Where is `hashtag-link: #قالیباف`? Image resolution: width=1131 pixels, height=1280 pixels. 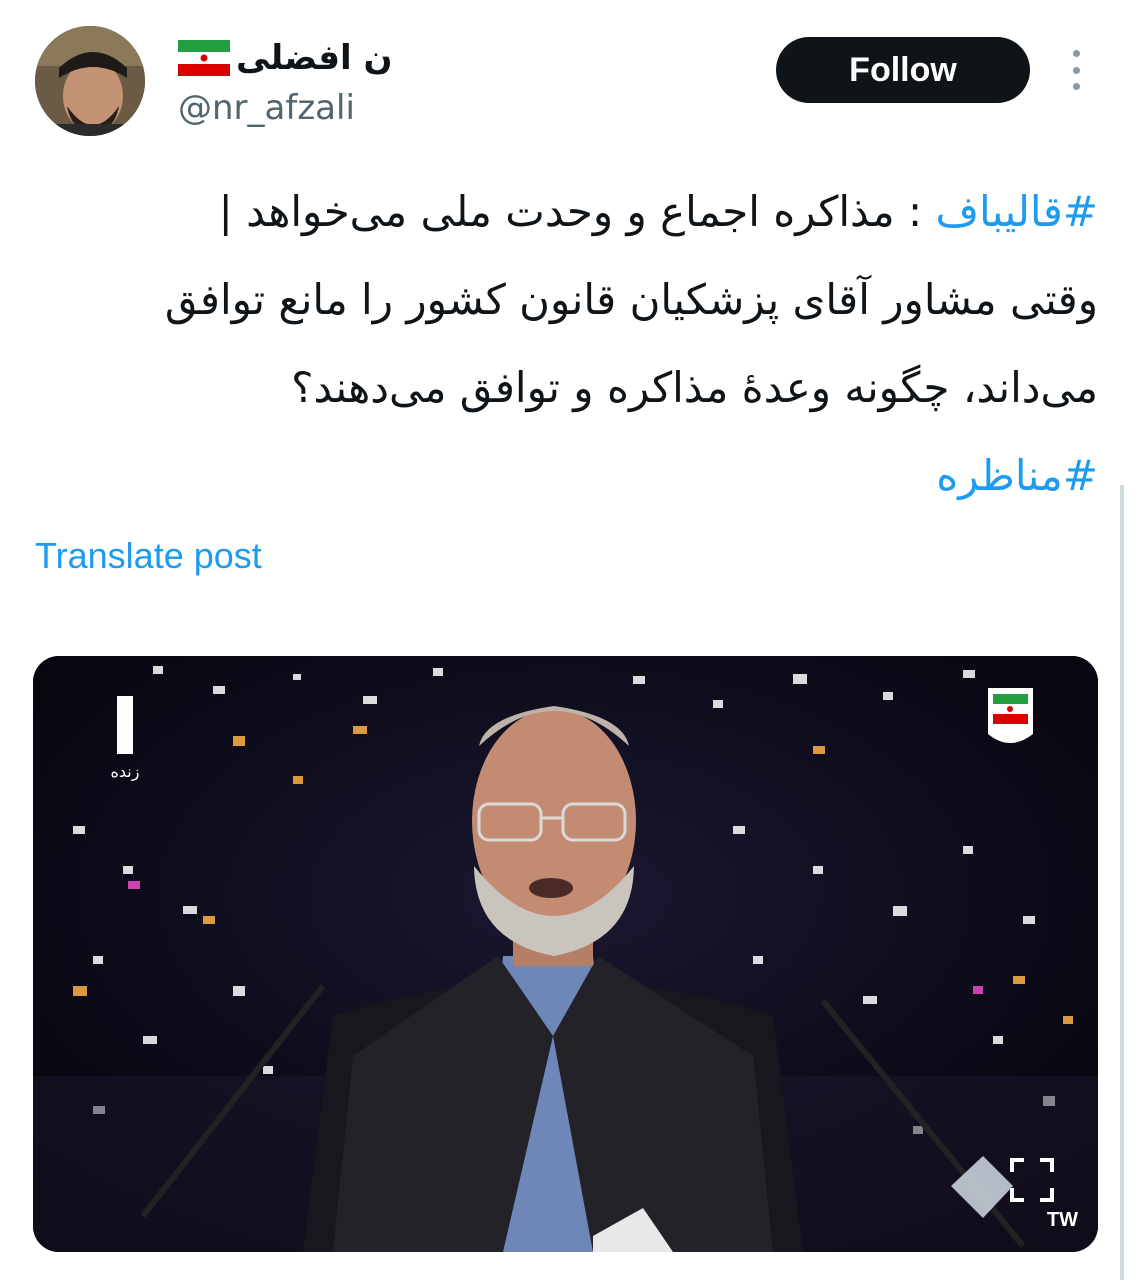
hashtag-link: #قالیباف is located at coordinates (1016, 211).